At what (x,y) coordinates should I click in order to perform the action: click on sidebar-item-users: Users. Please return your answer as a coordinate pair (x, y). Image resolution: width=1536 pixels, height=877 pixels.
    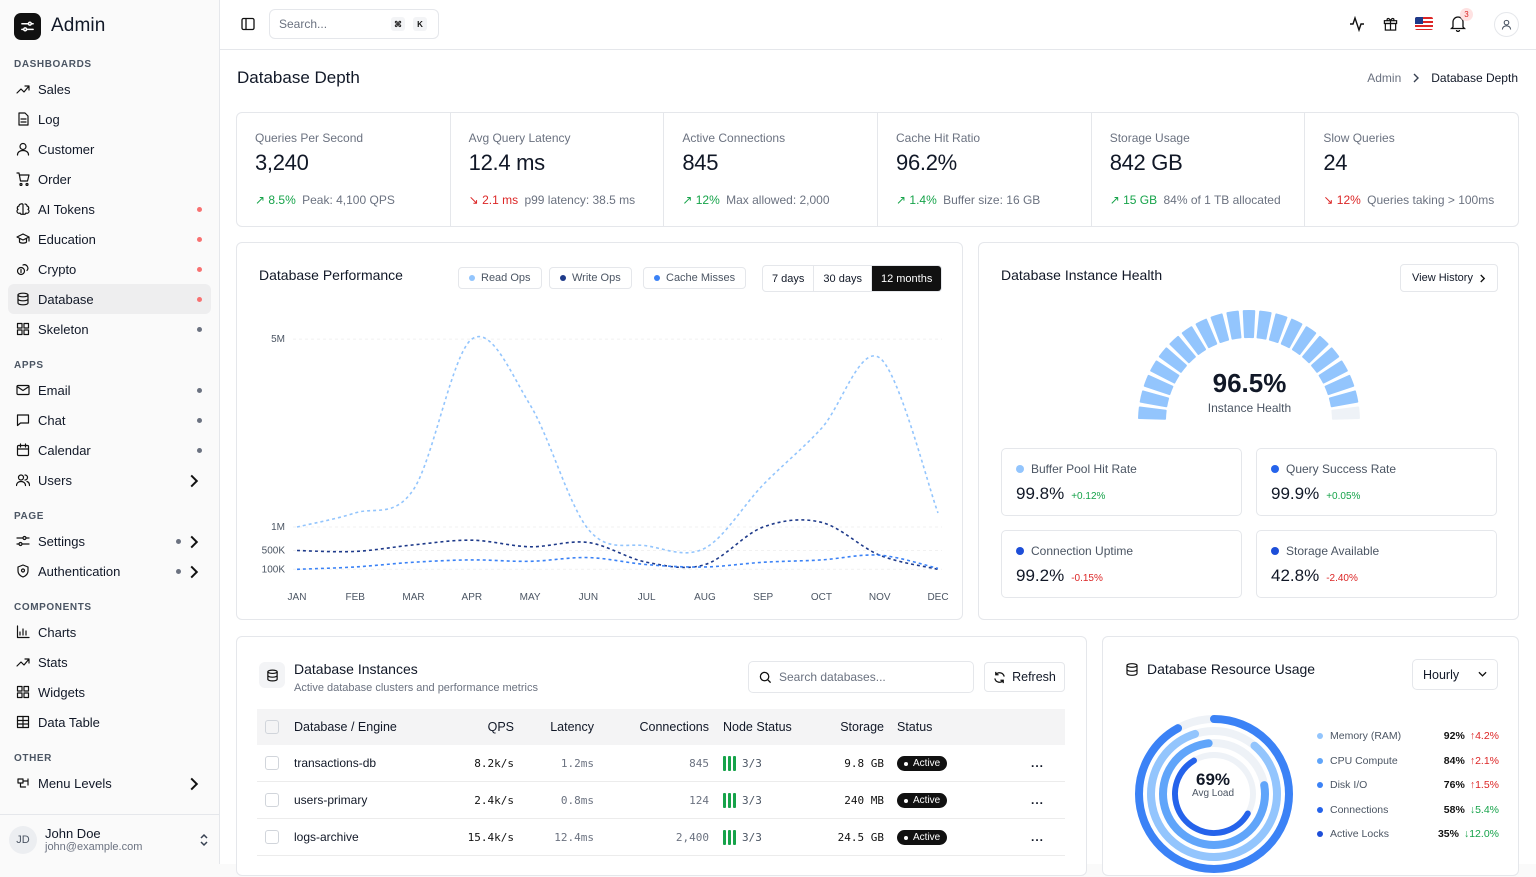
    Looking at the image, I should click on (109, 480).